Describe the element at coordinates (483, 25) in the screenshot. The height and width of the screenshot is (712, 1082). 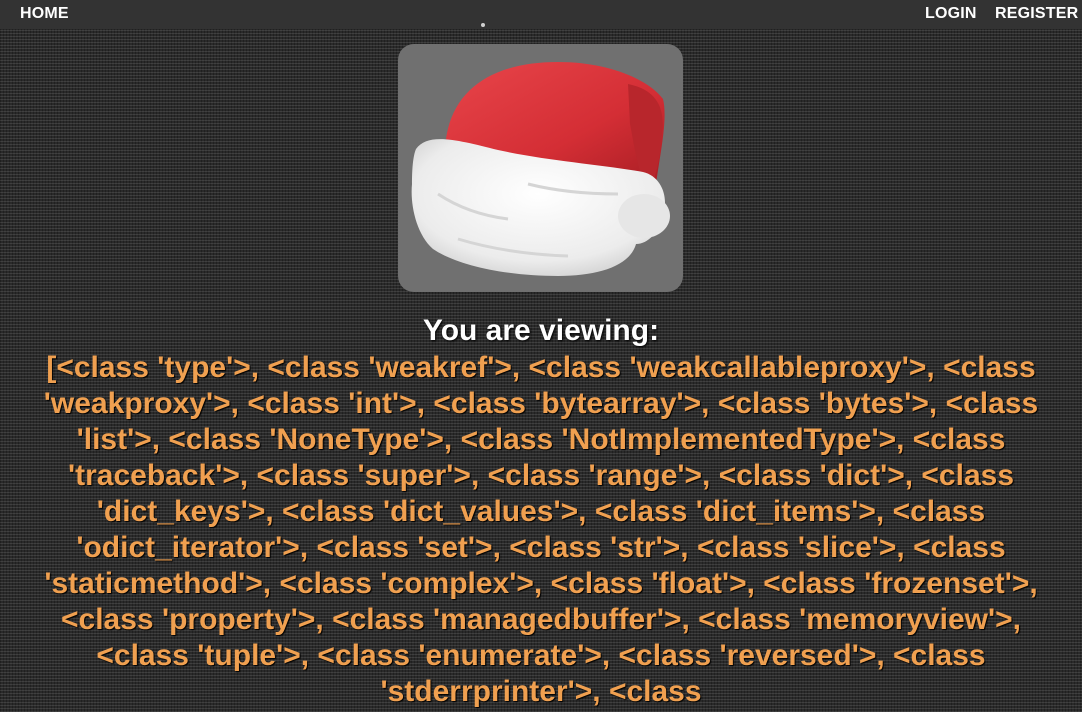
I see `nav-dot` at that location.